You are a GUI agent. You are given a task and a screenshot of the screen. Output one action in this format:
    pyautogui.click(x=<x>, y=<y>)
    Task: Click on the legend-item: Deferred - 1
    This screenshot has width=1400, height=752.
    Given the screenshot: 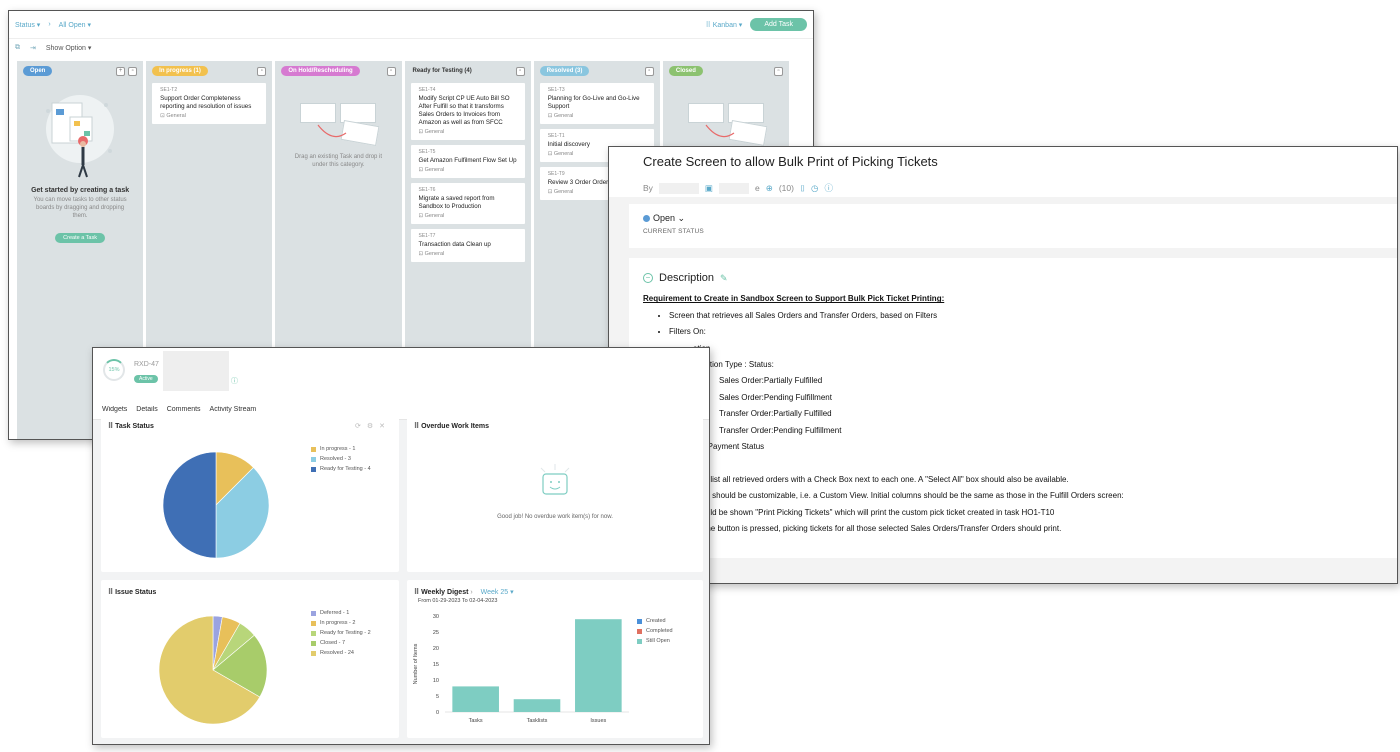 What is the action you would take?
    pyautogui.click(x=341, y=613)
    